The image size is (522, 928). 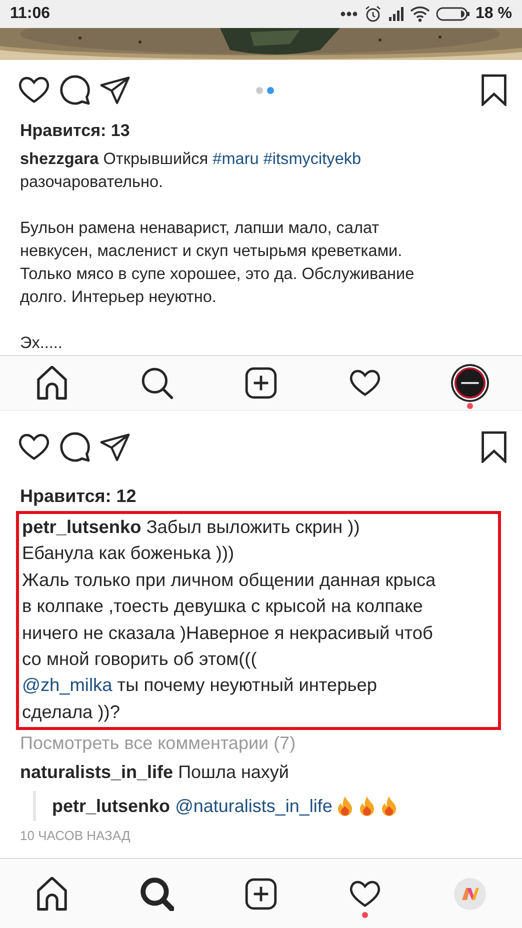 I want to click on signal-icon, so click(x=396, y=14).